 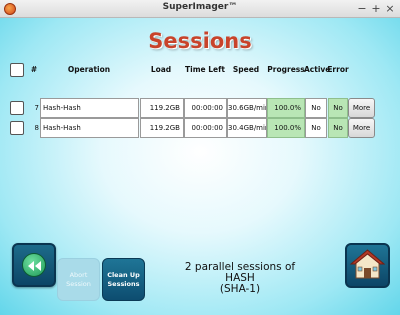 I want to click on page-title: Sessions, so click(x=200, y=41).